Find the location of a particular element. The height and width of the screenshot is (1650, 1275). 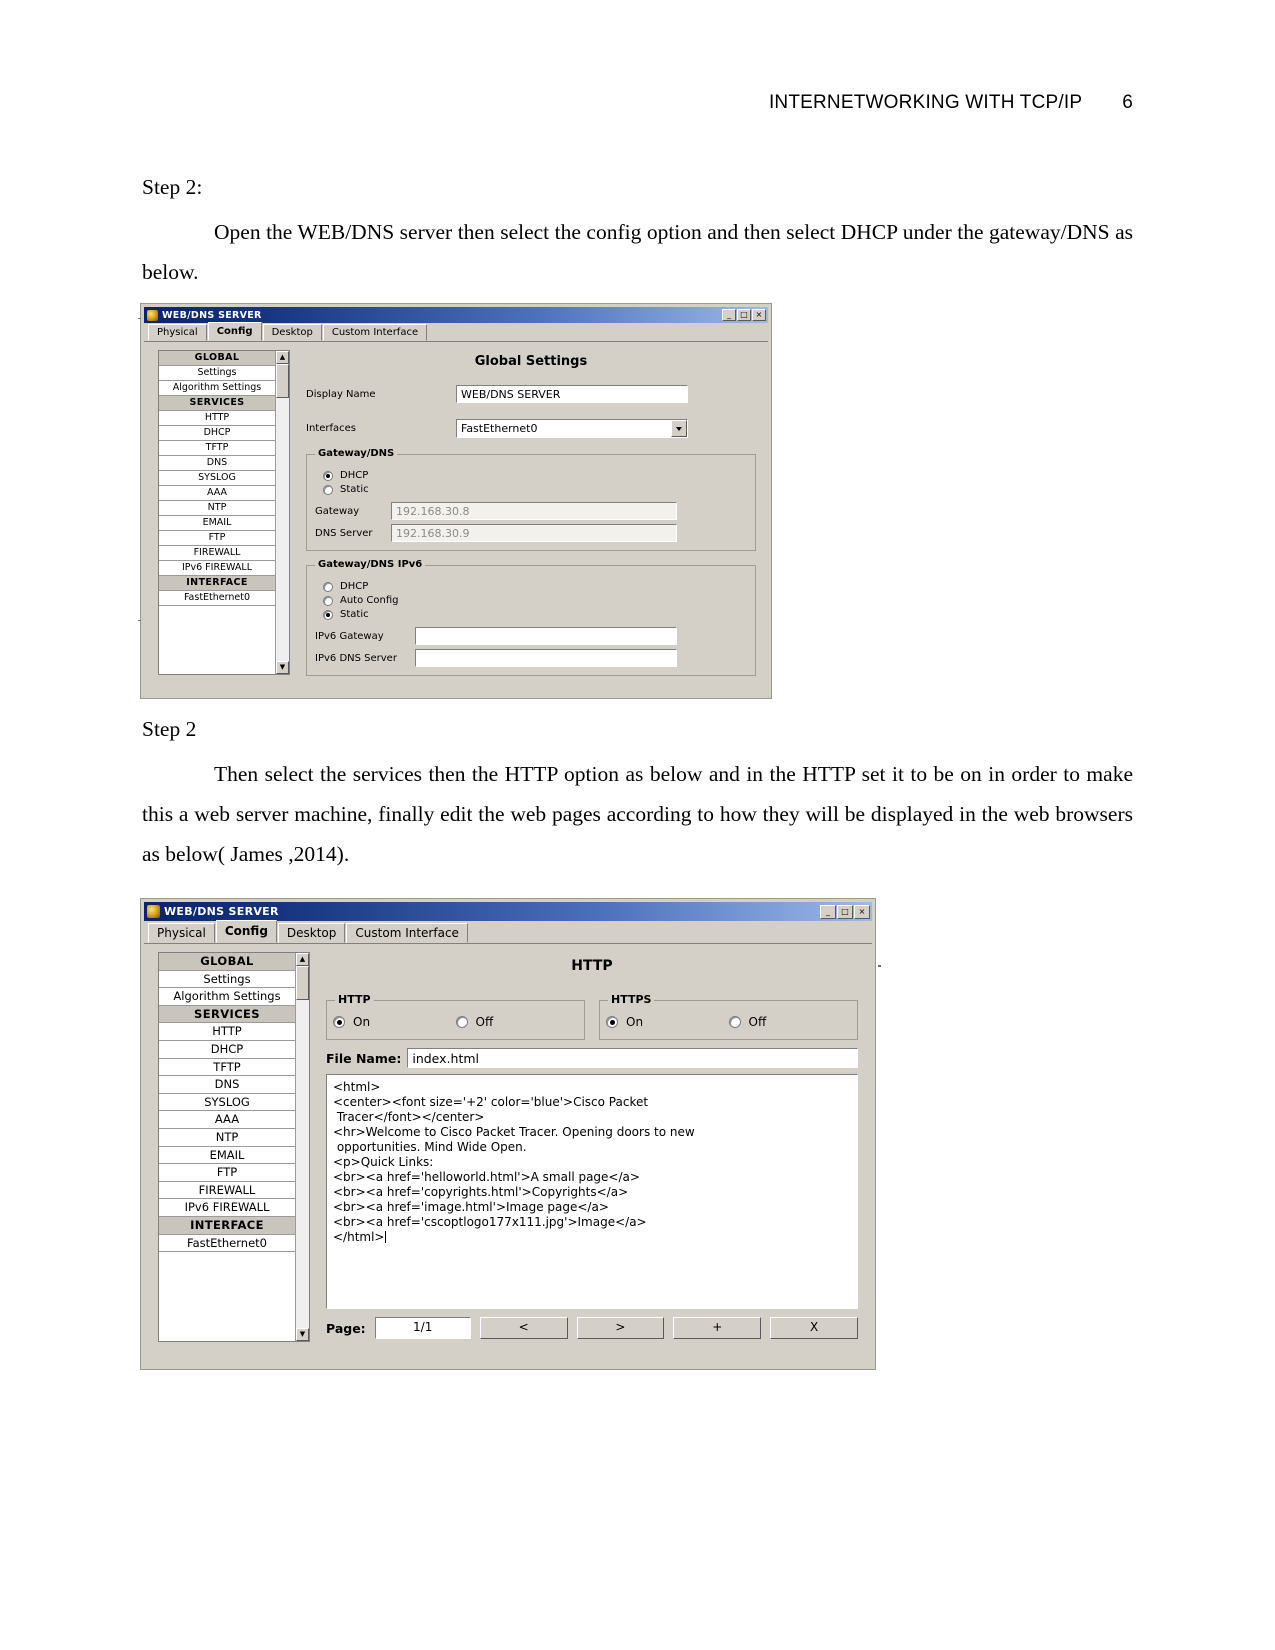

window1-titlebar: WEB/DNS SERVER _ □ × is located at coordinates (456, 315).